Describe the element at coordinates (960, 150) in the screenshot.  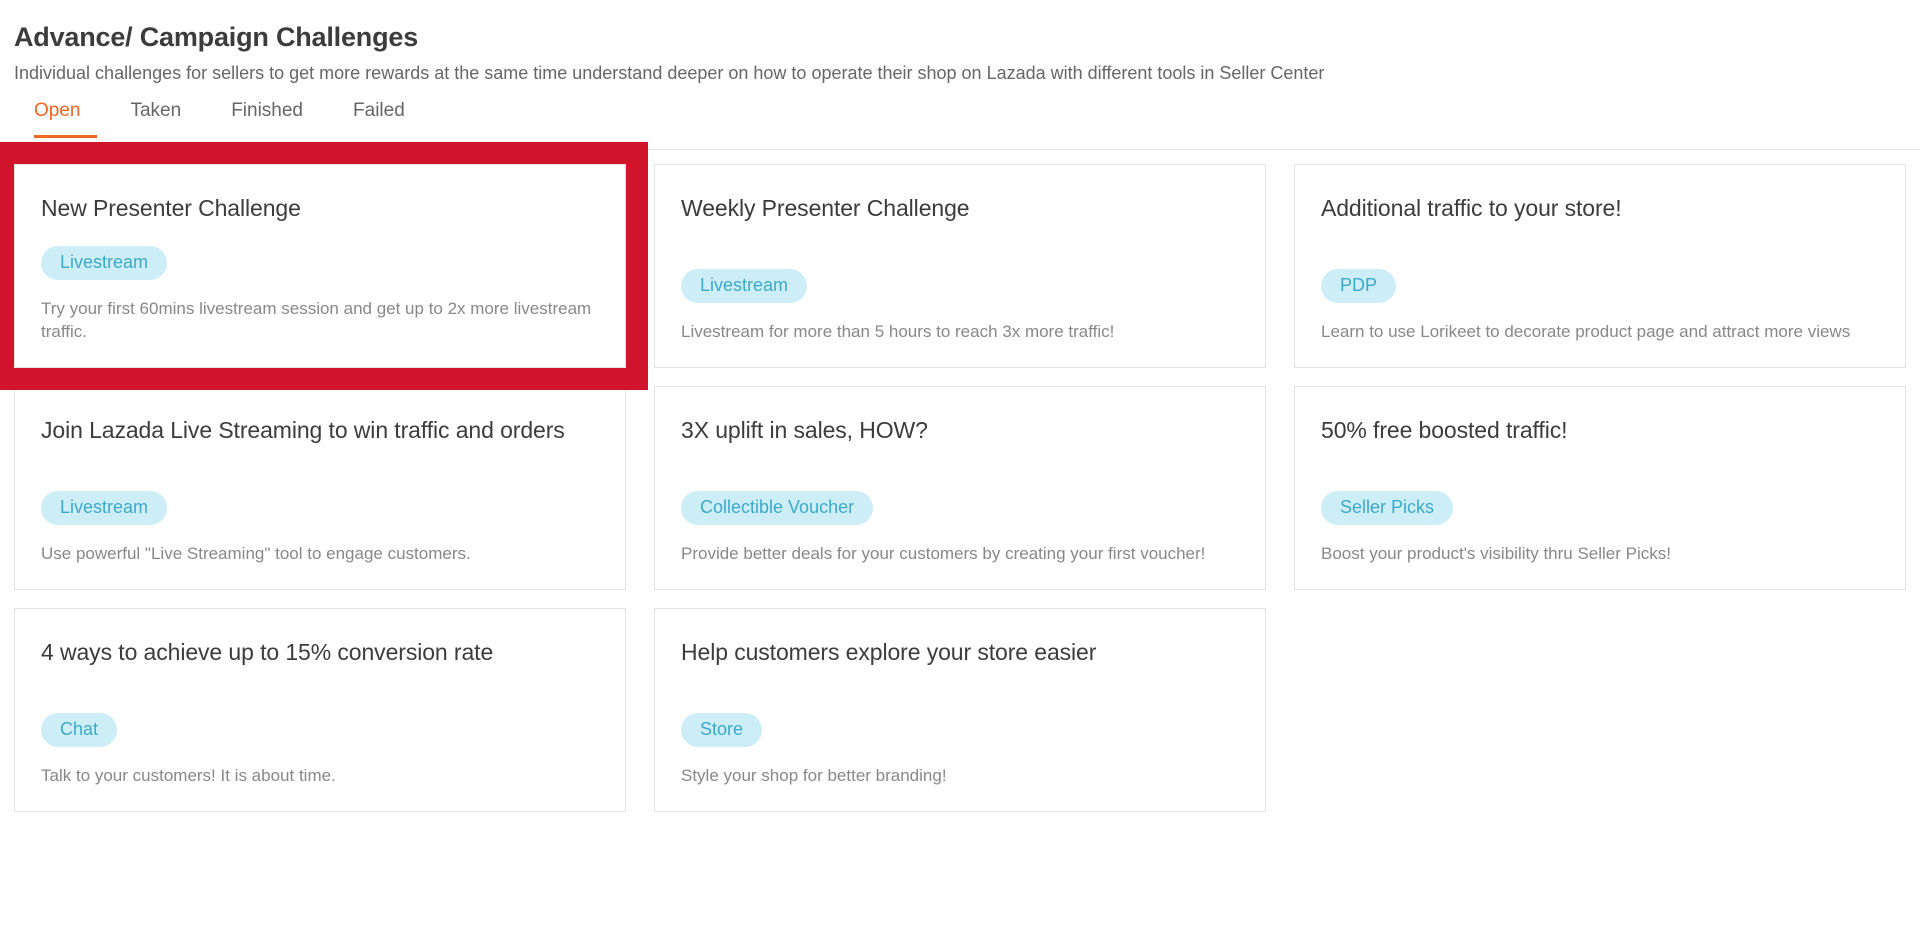
I see `tabs-divider` at that location.